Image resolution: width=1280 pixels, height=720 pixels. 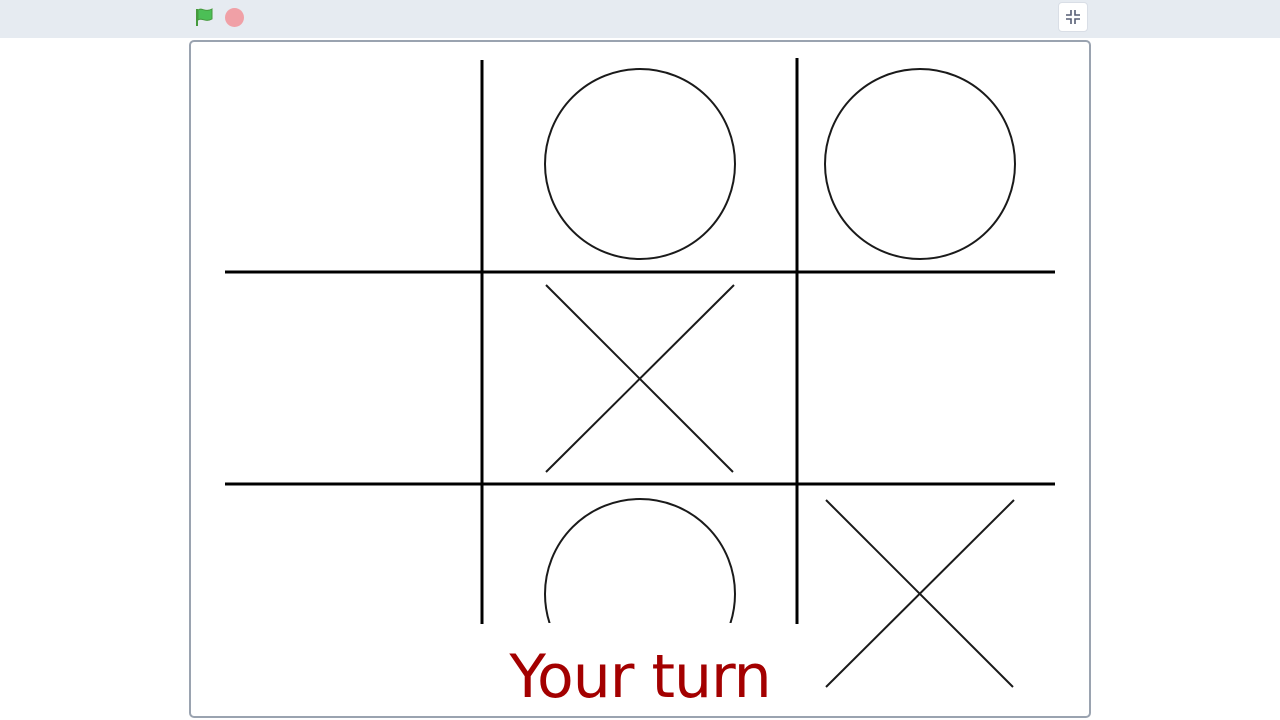 I want to click on green-flag-button, so click(x=205, y=17).